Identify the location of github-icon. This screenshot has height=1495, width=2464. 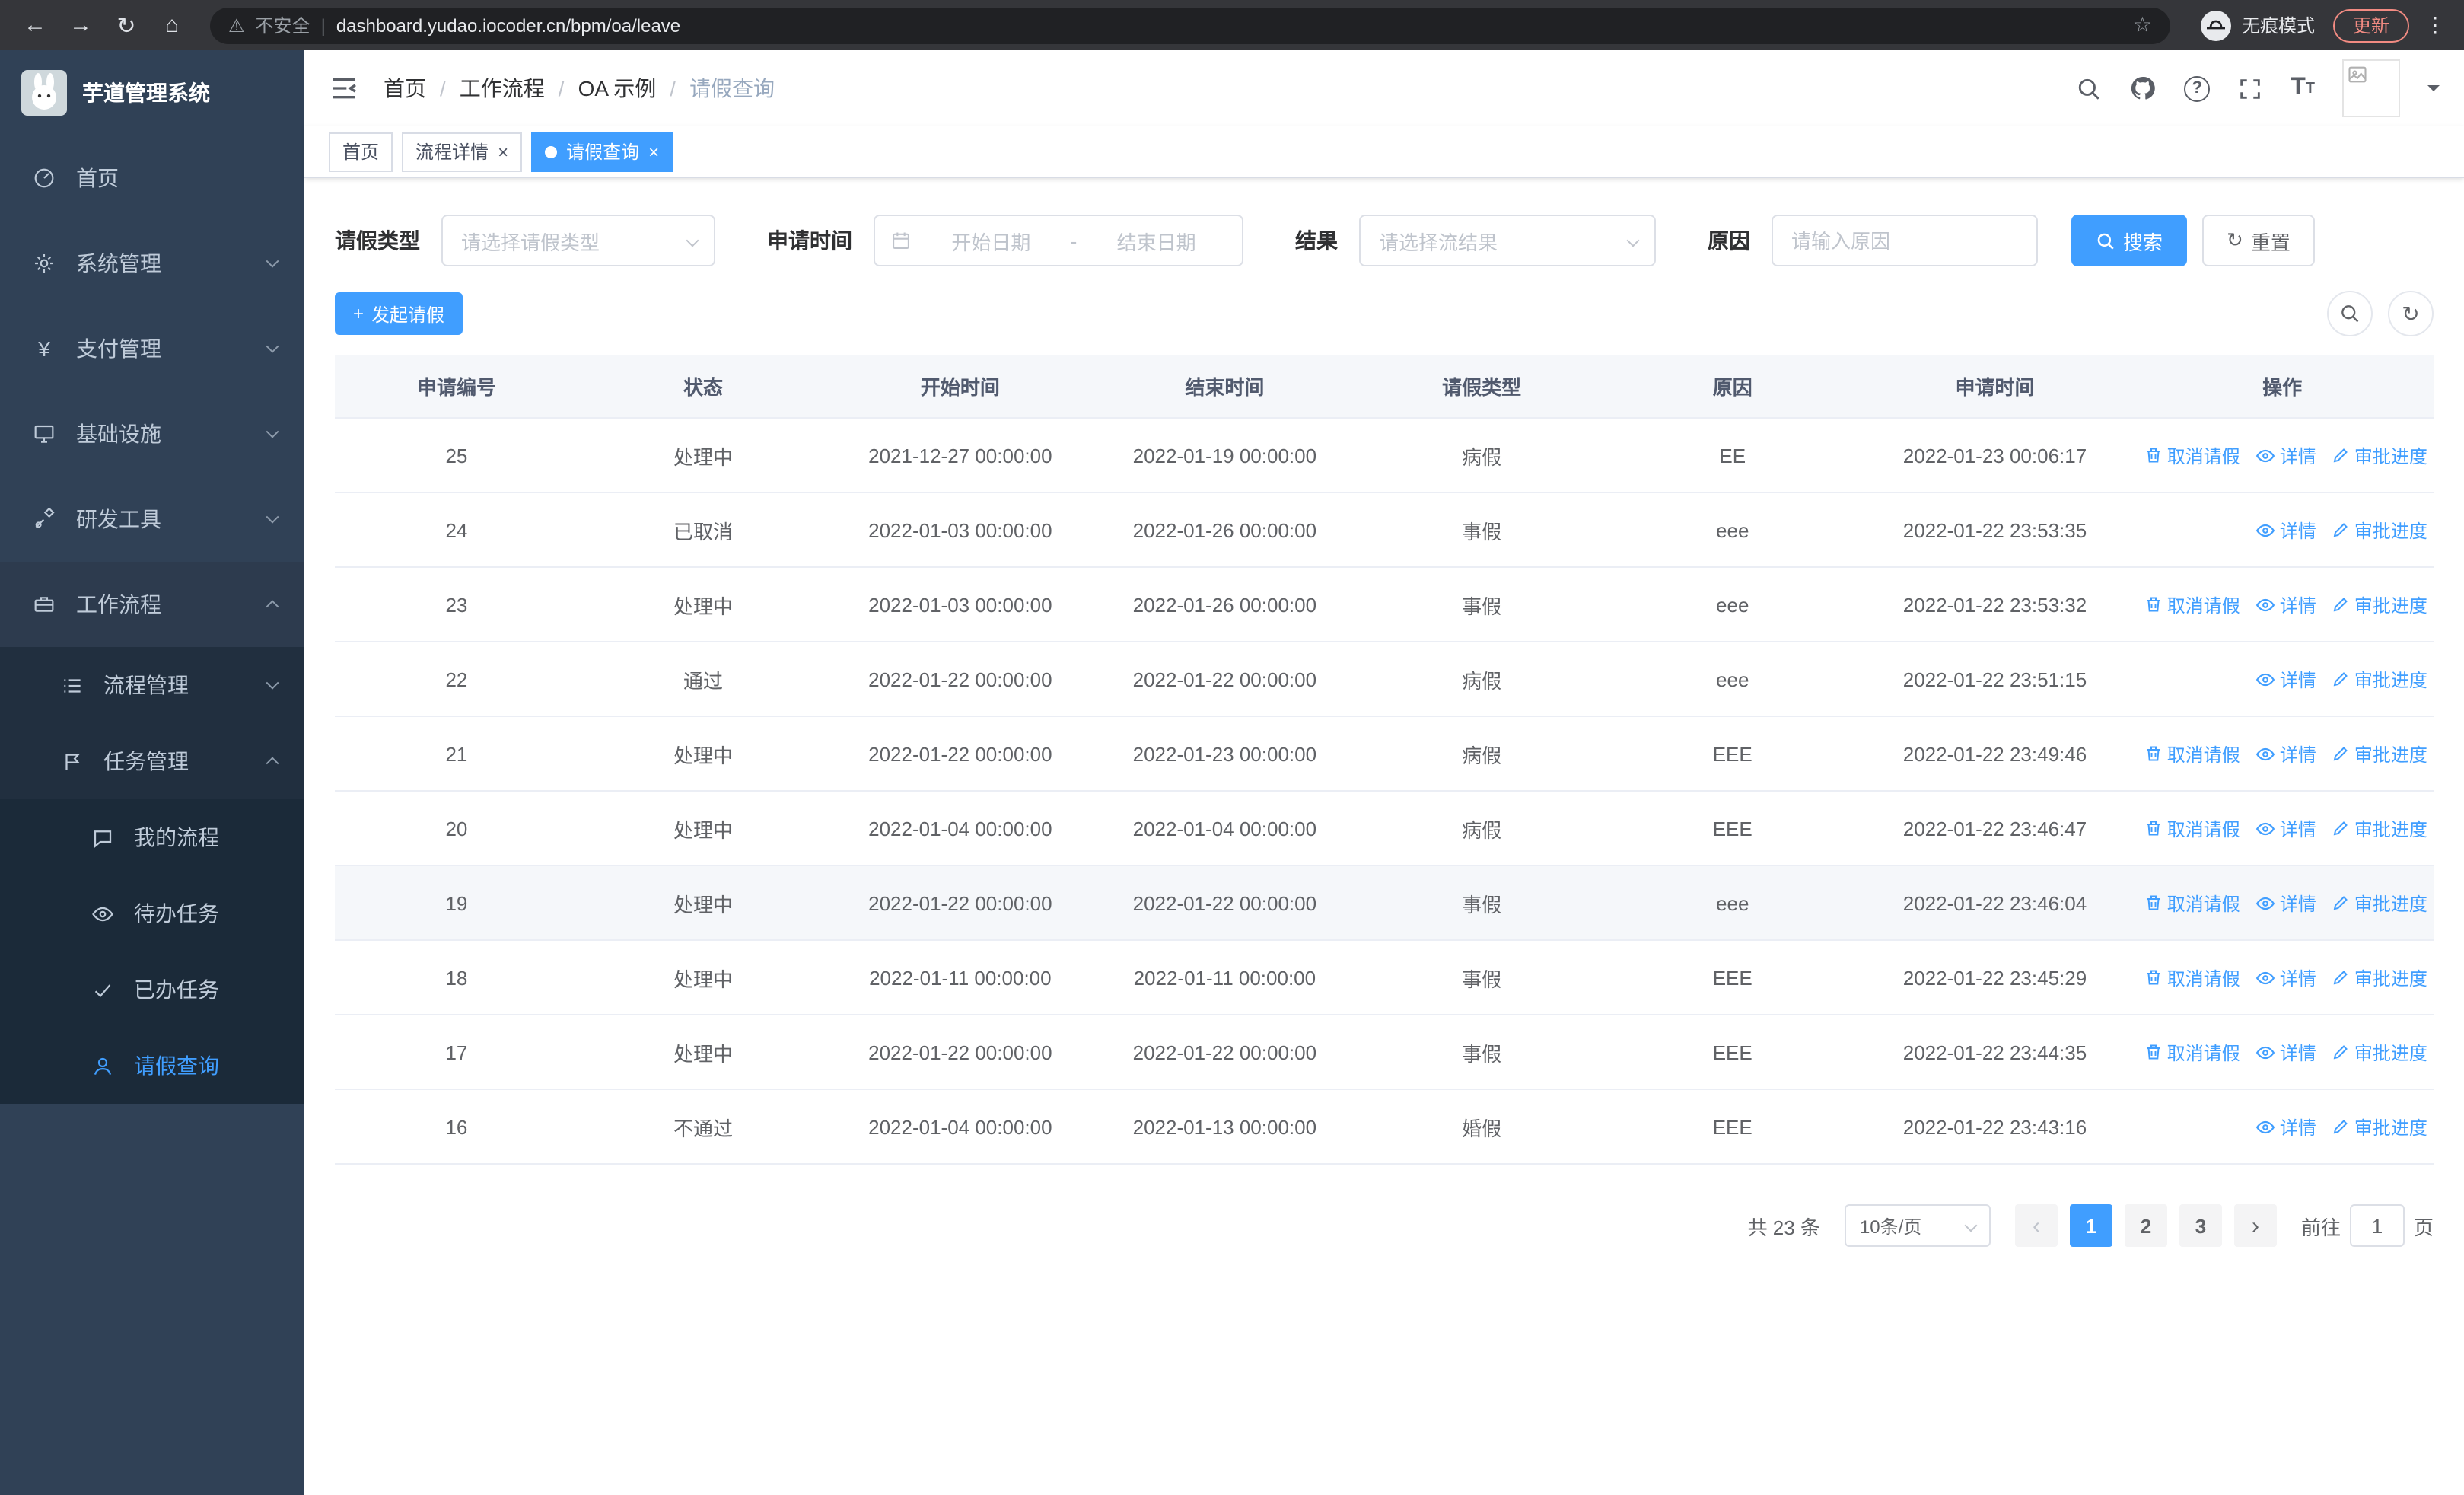
(2143, 89).